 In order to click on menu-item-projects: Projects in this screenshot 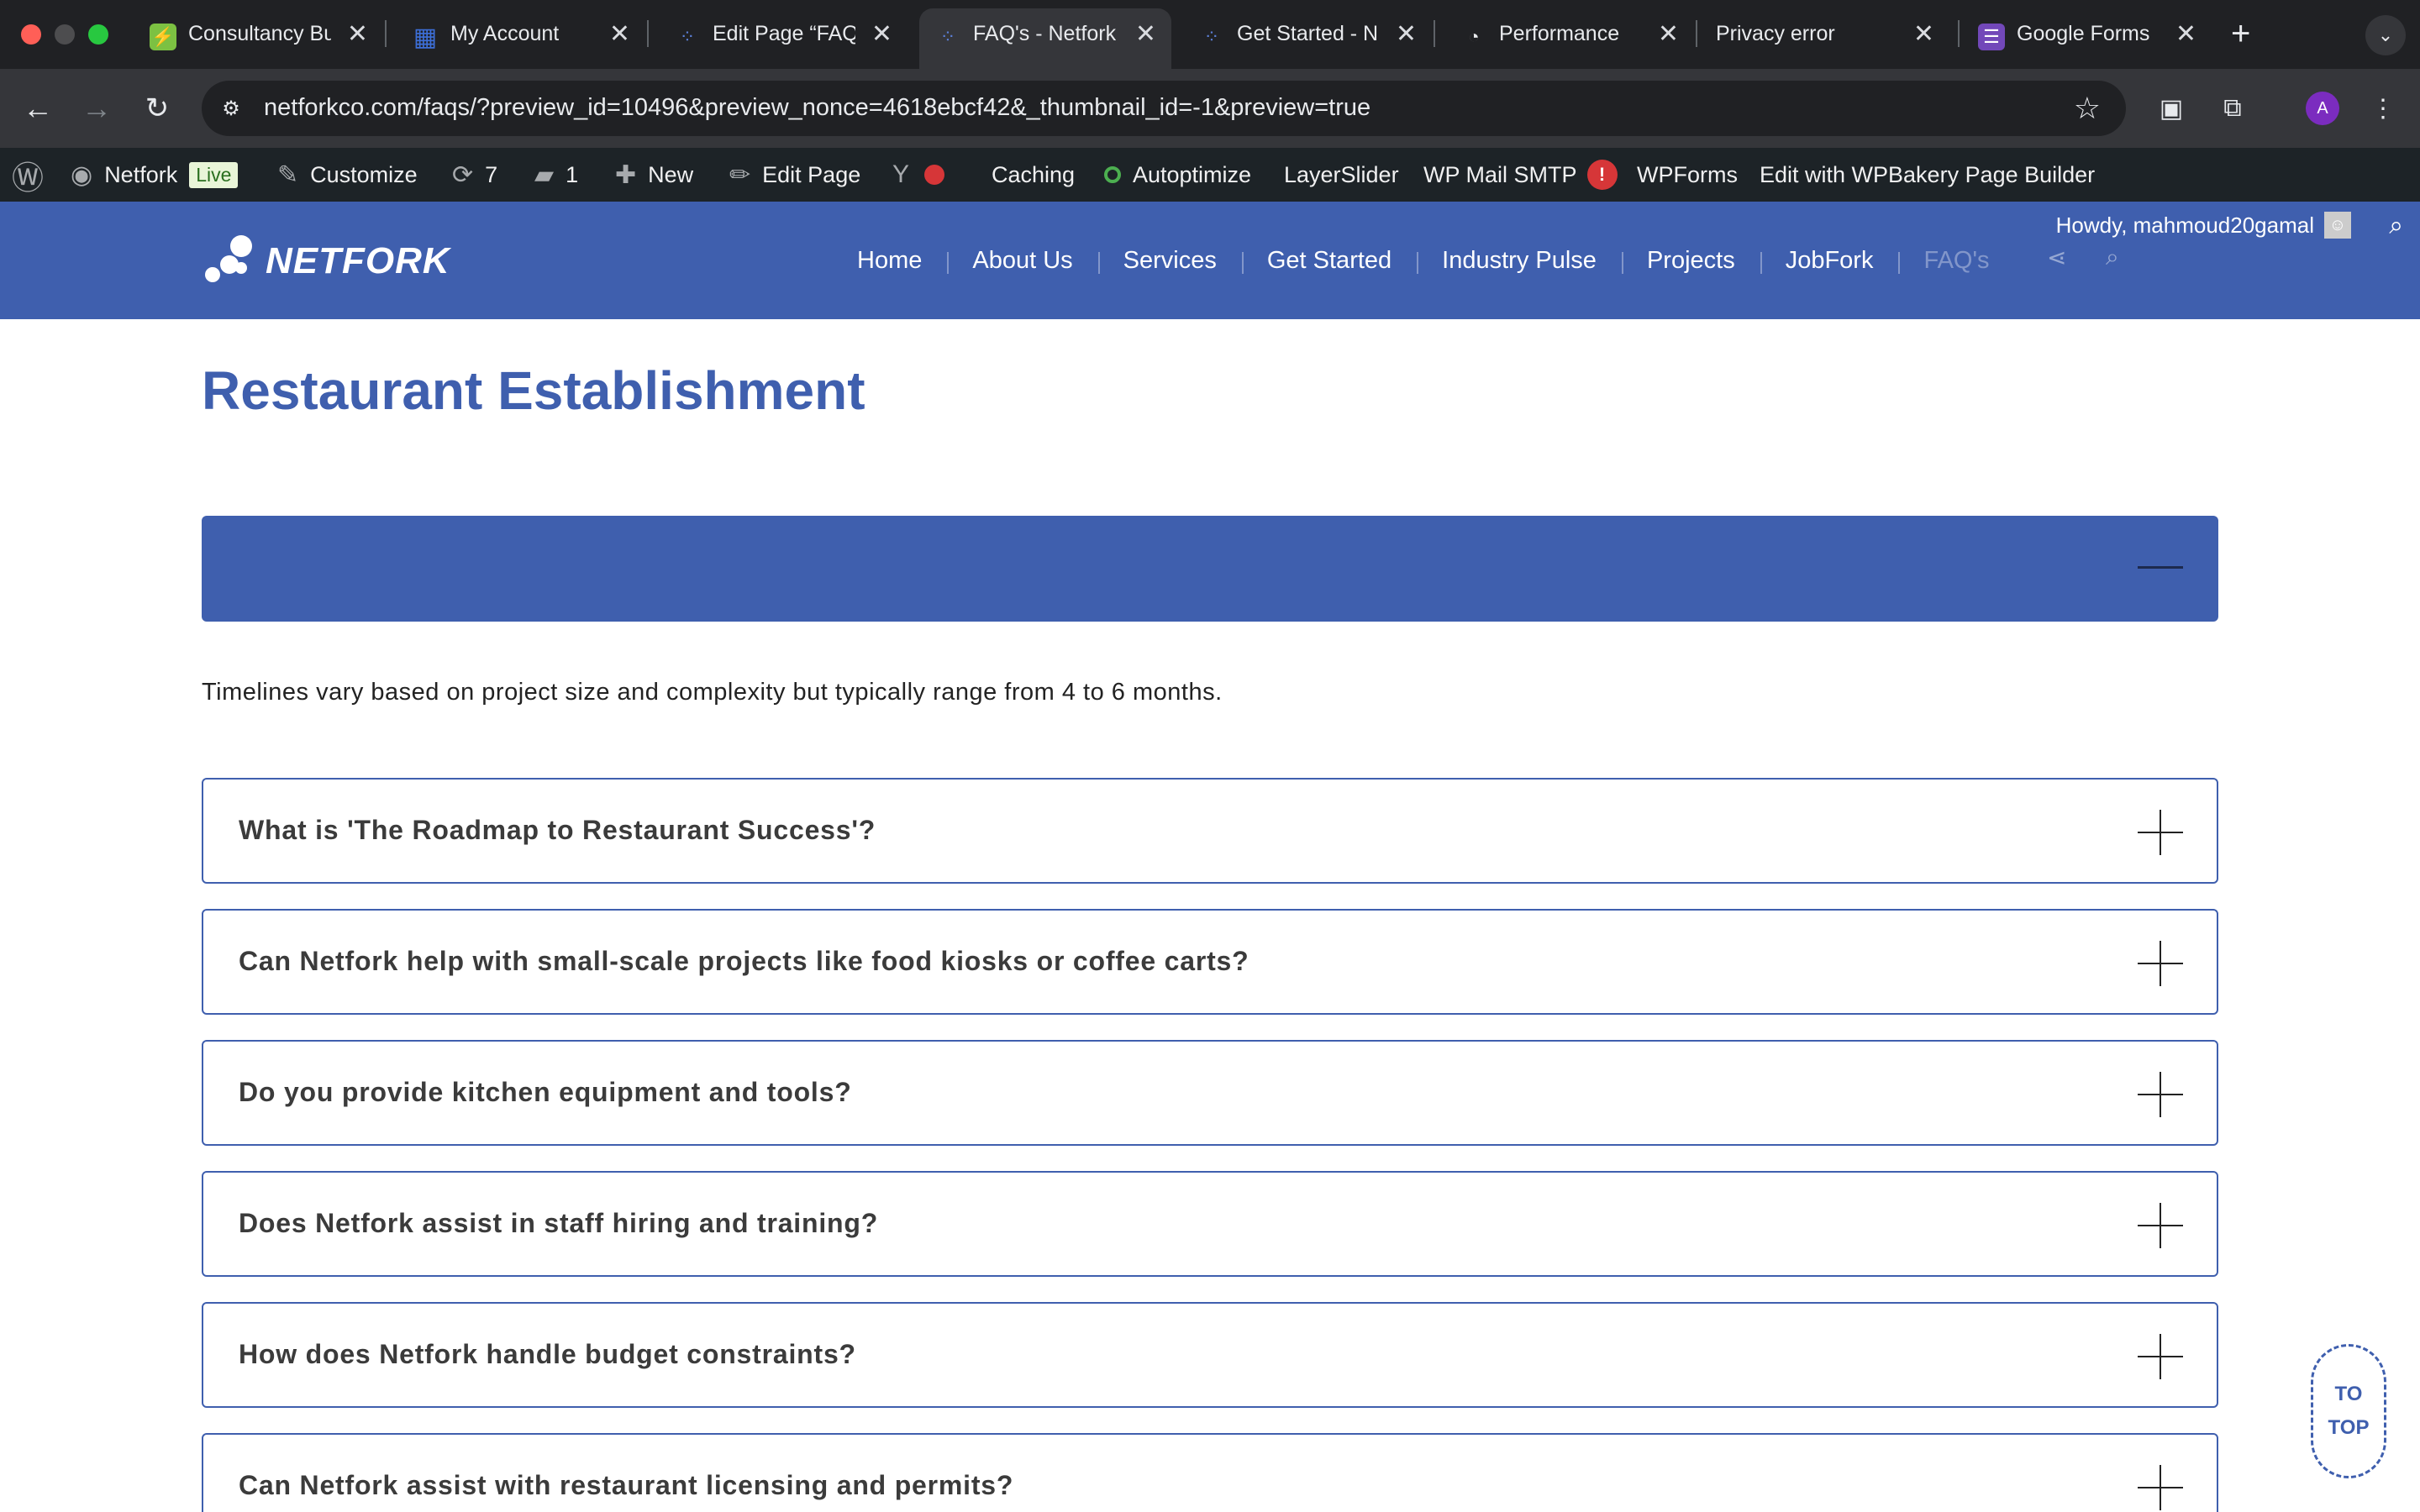, I will do `click(1690, 261)`.